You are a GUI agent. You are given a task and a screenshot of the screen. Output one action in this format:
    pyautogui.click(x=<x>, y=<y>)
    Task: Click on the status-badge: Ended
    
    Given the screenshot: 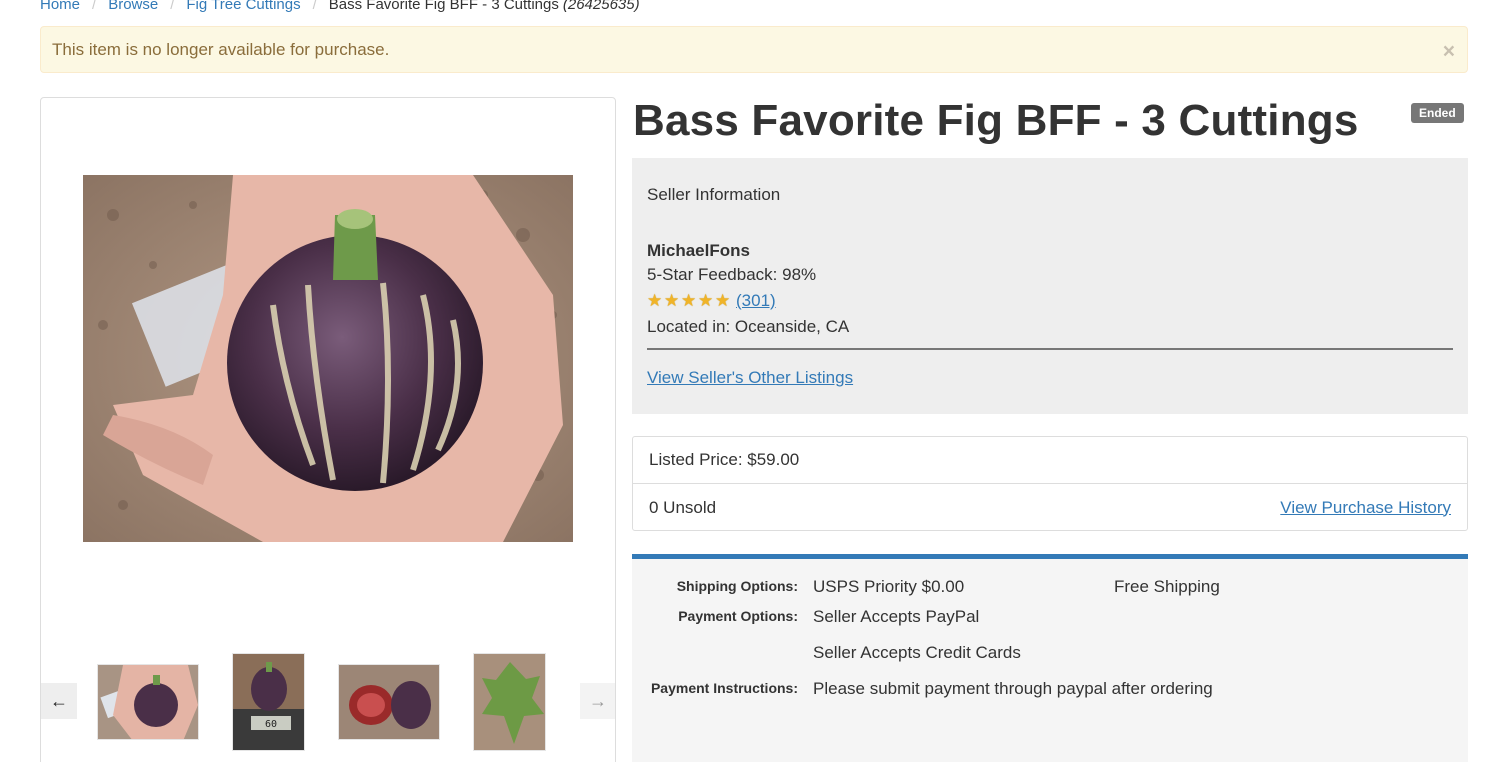 What is the action you would take?
    pyautogui.click(x=1437, y=113)
    